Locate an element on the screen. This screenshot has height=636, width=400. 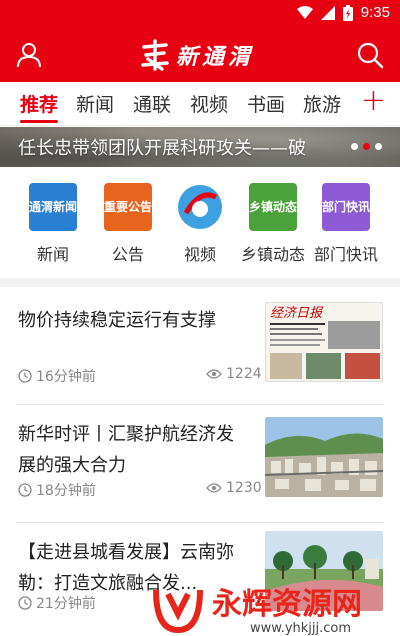
news-title: 物价持续稳定运行有支撑 is located at coordinates (117, 320).